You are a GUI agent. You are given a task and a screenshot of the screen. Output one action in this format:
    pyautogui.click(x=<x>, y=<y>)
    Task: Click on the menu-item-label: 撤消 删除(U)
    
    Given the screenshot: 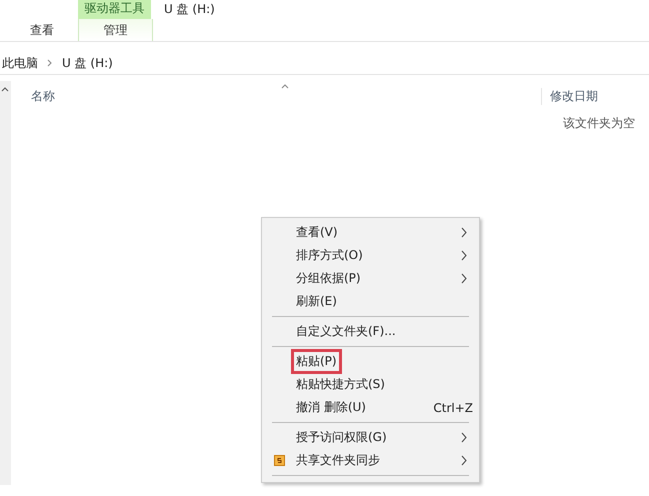 What is the action you would take?
    pyautogui.click(x=331, y=407)
    